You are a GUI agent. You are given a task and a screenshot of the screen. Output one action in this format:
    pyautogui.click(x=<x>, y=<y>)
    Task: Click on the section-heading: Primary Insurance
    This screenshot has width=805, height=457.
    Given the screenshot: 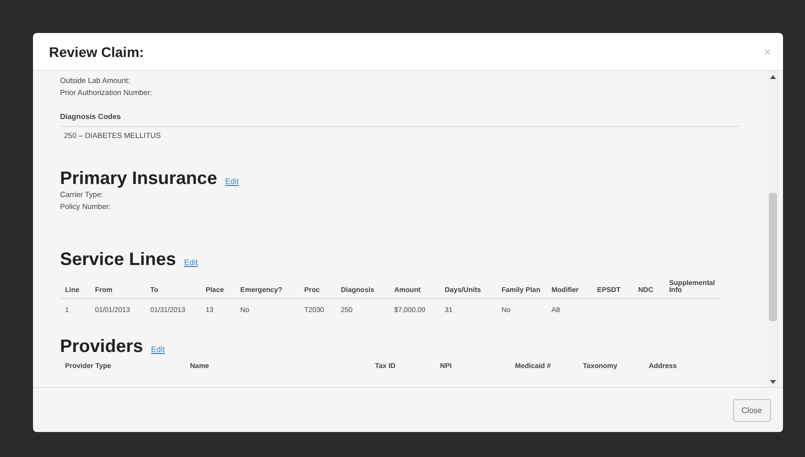 What is the action you would take?
    pyautogui.click(x=139, y=178)
    